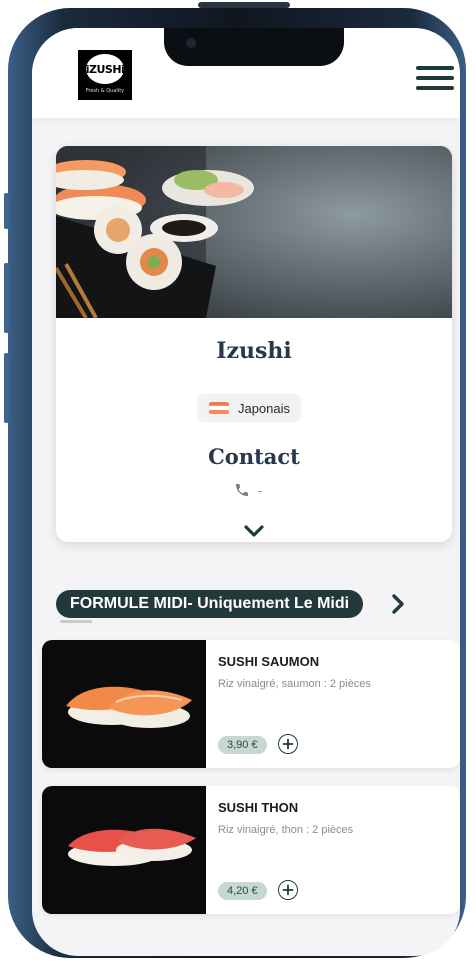 The image size is (476, 963). Describe the element at coordinates (191, 43) in the screenshot. I see `front-camera` at that location.